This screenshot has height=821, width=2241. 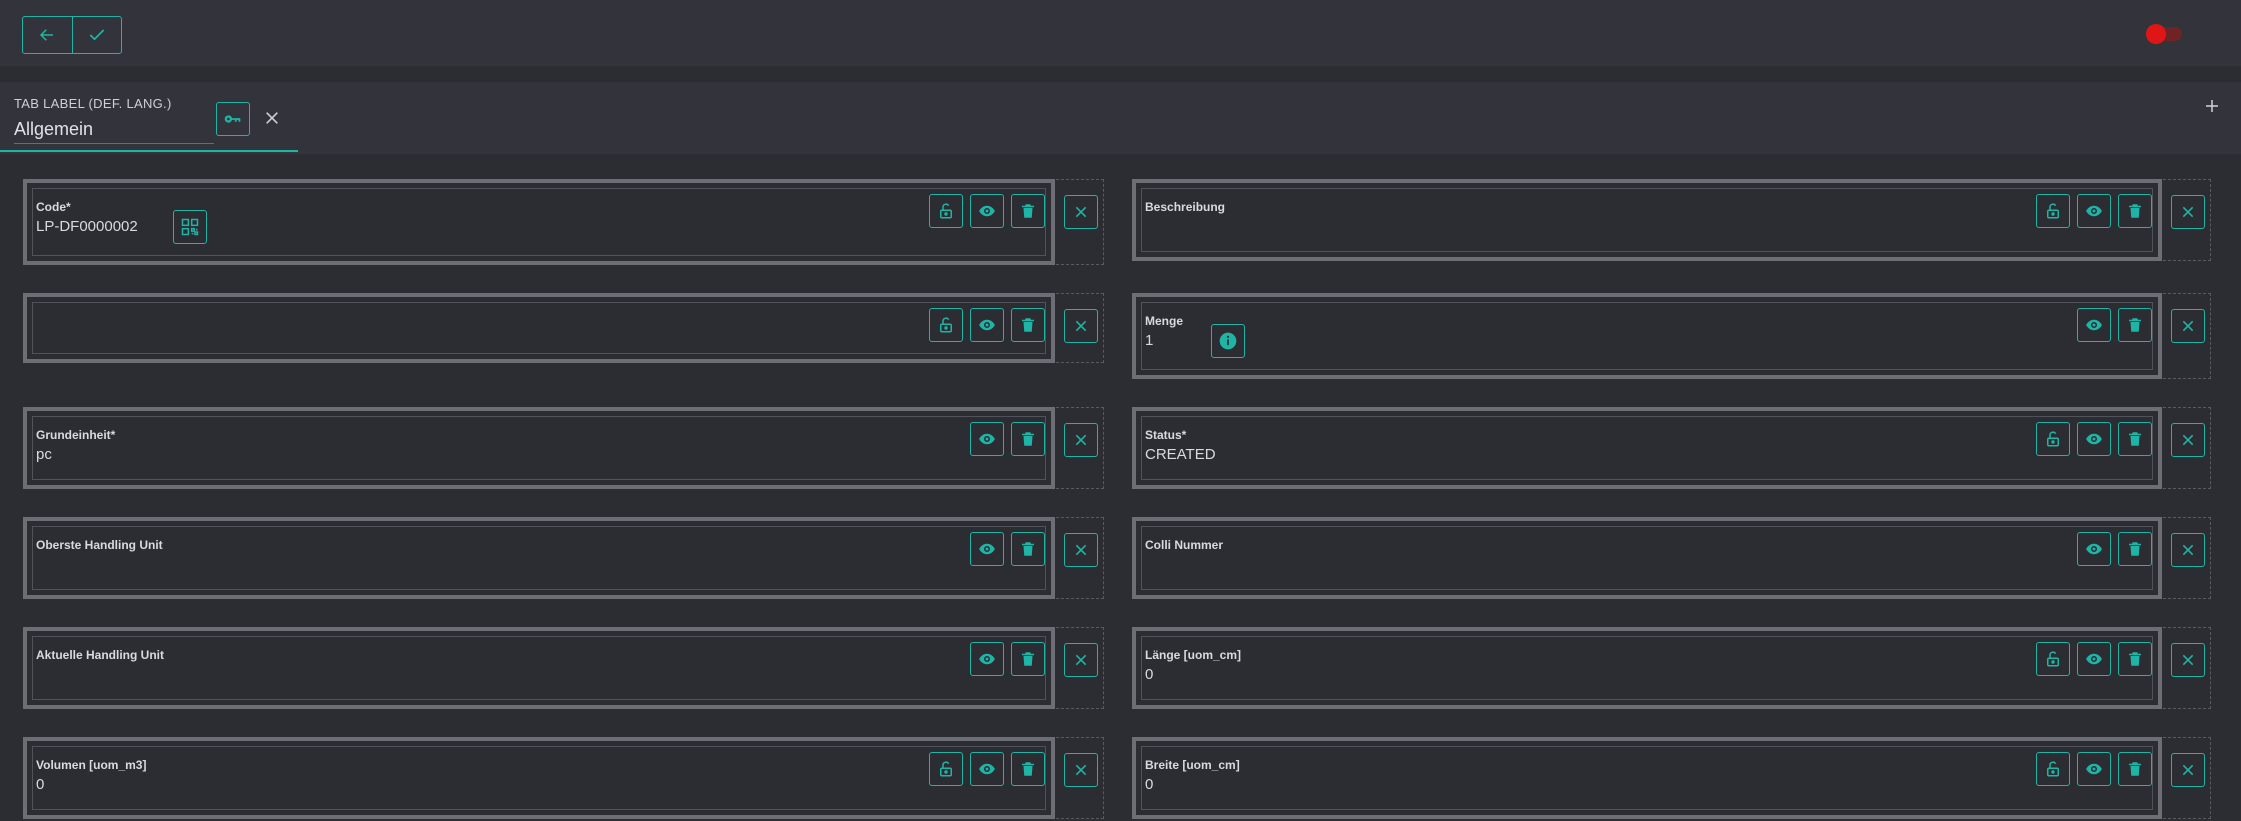 What do you see at coordinates (93, 103) in the screenshot?
I see `tab-label-caption: TAB LABEL (DEF. LANG.)` at bounding box center [93, 103].